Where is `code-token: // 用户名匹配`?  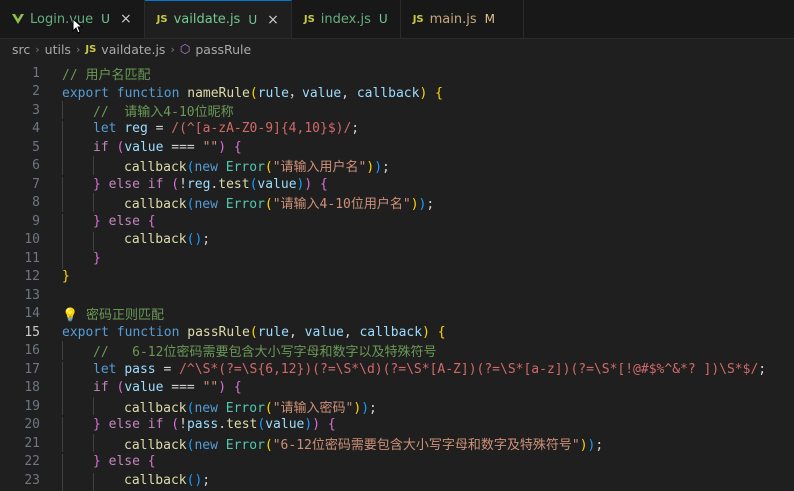 code-token: // 用户名匹配 is located at coordinates (106, 75).